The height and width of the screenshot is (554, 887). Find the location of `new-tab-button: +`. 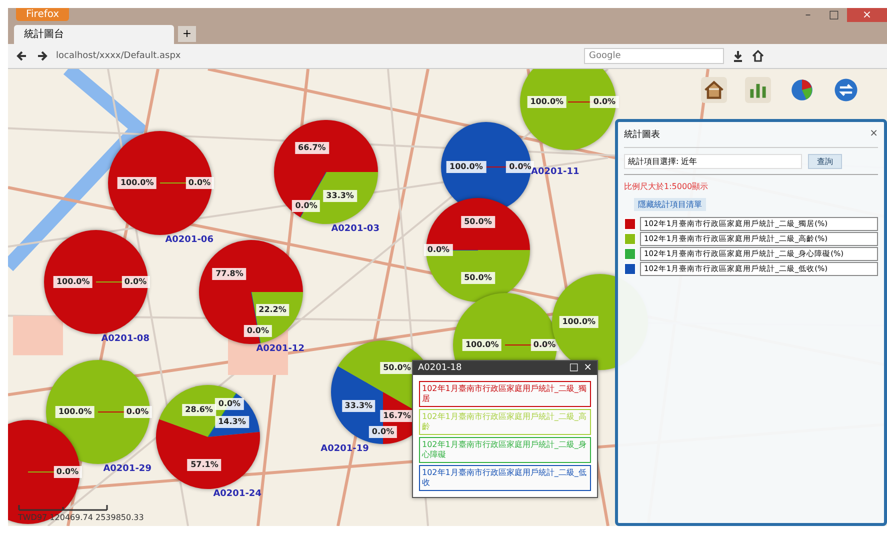

new-tab-button: + is located at coordinates (187, 34).